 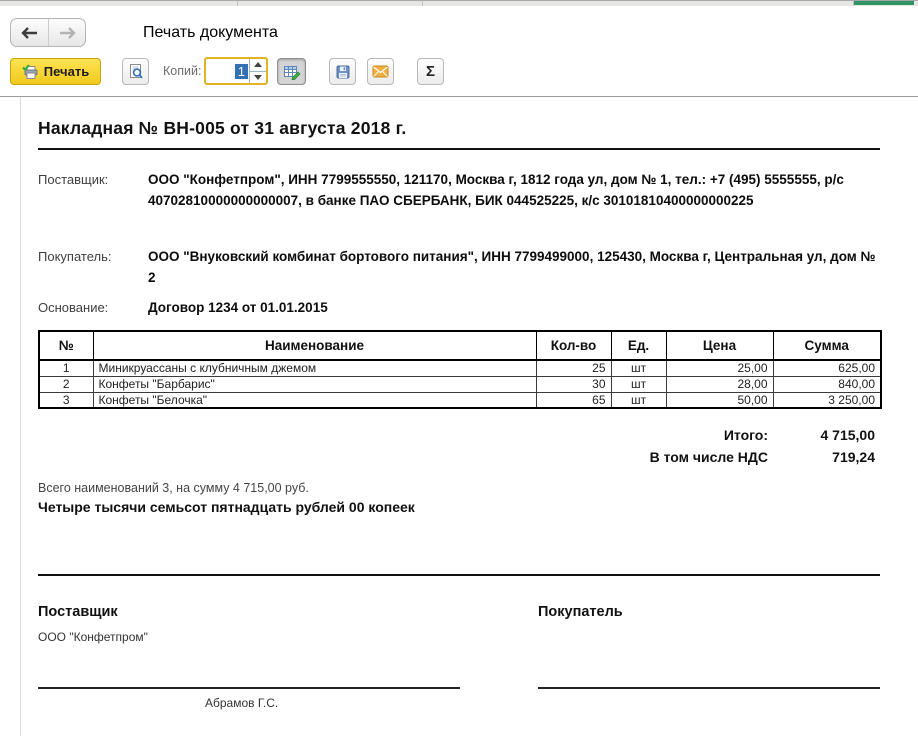 I want to click on cell-name: Конфеты "Белочка", so click(x=314, y=400).